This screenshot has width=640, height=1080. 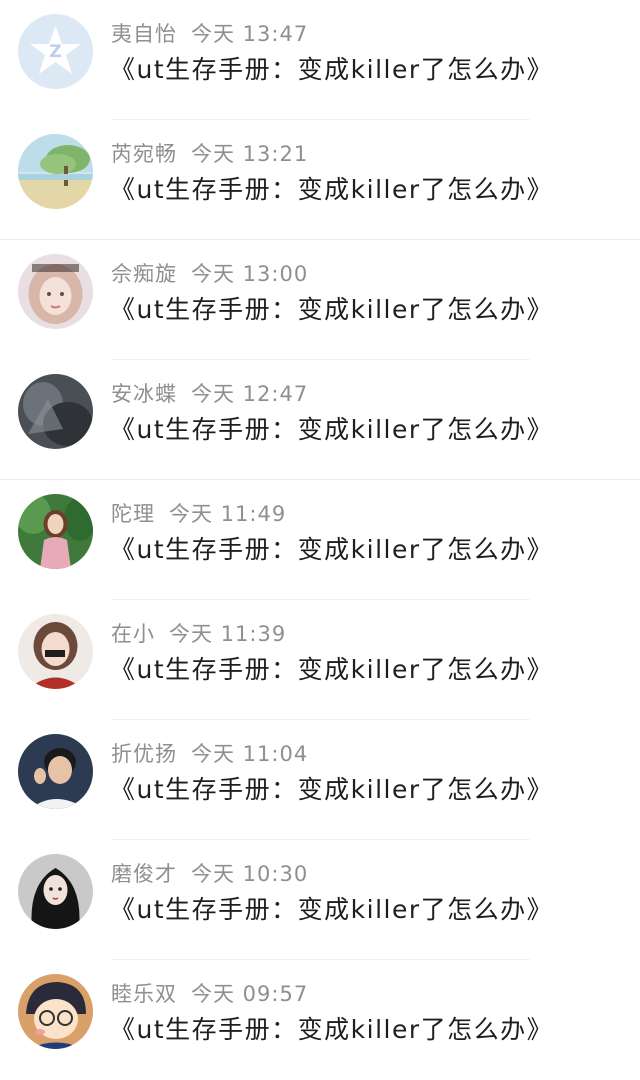 I want to click on message-row: 芮宛畅 今天 13:21 《ut生存手册：变成killer了怎么办》, so click(x=320, y=180).